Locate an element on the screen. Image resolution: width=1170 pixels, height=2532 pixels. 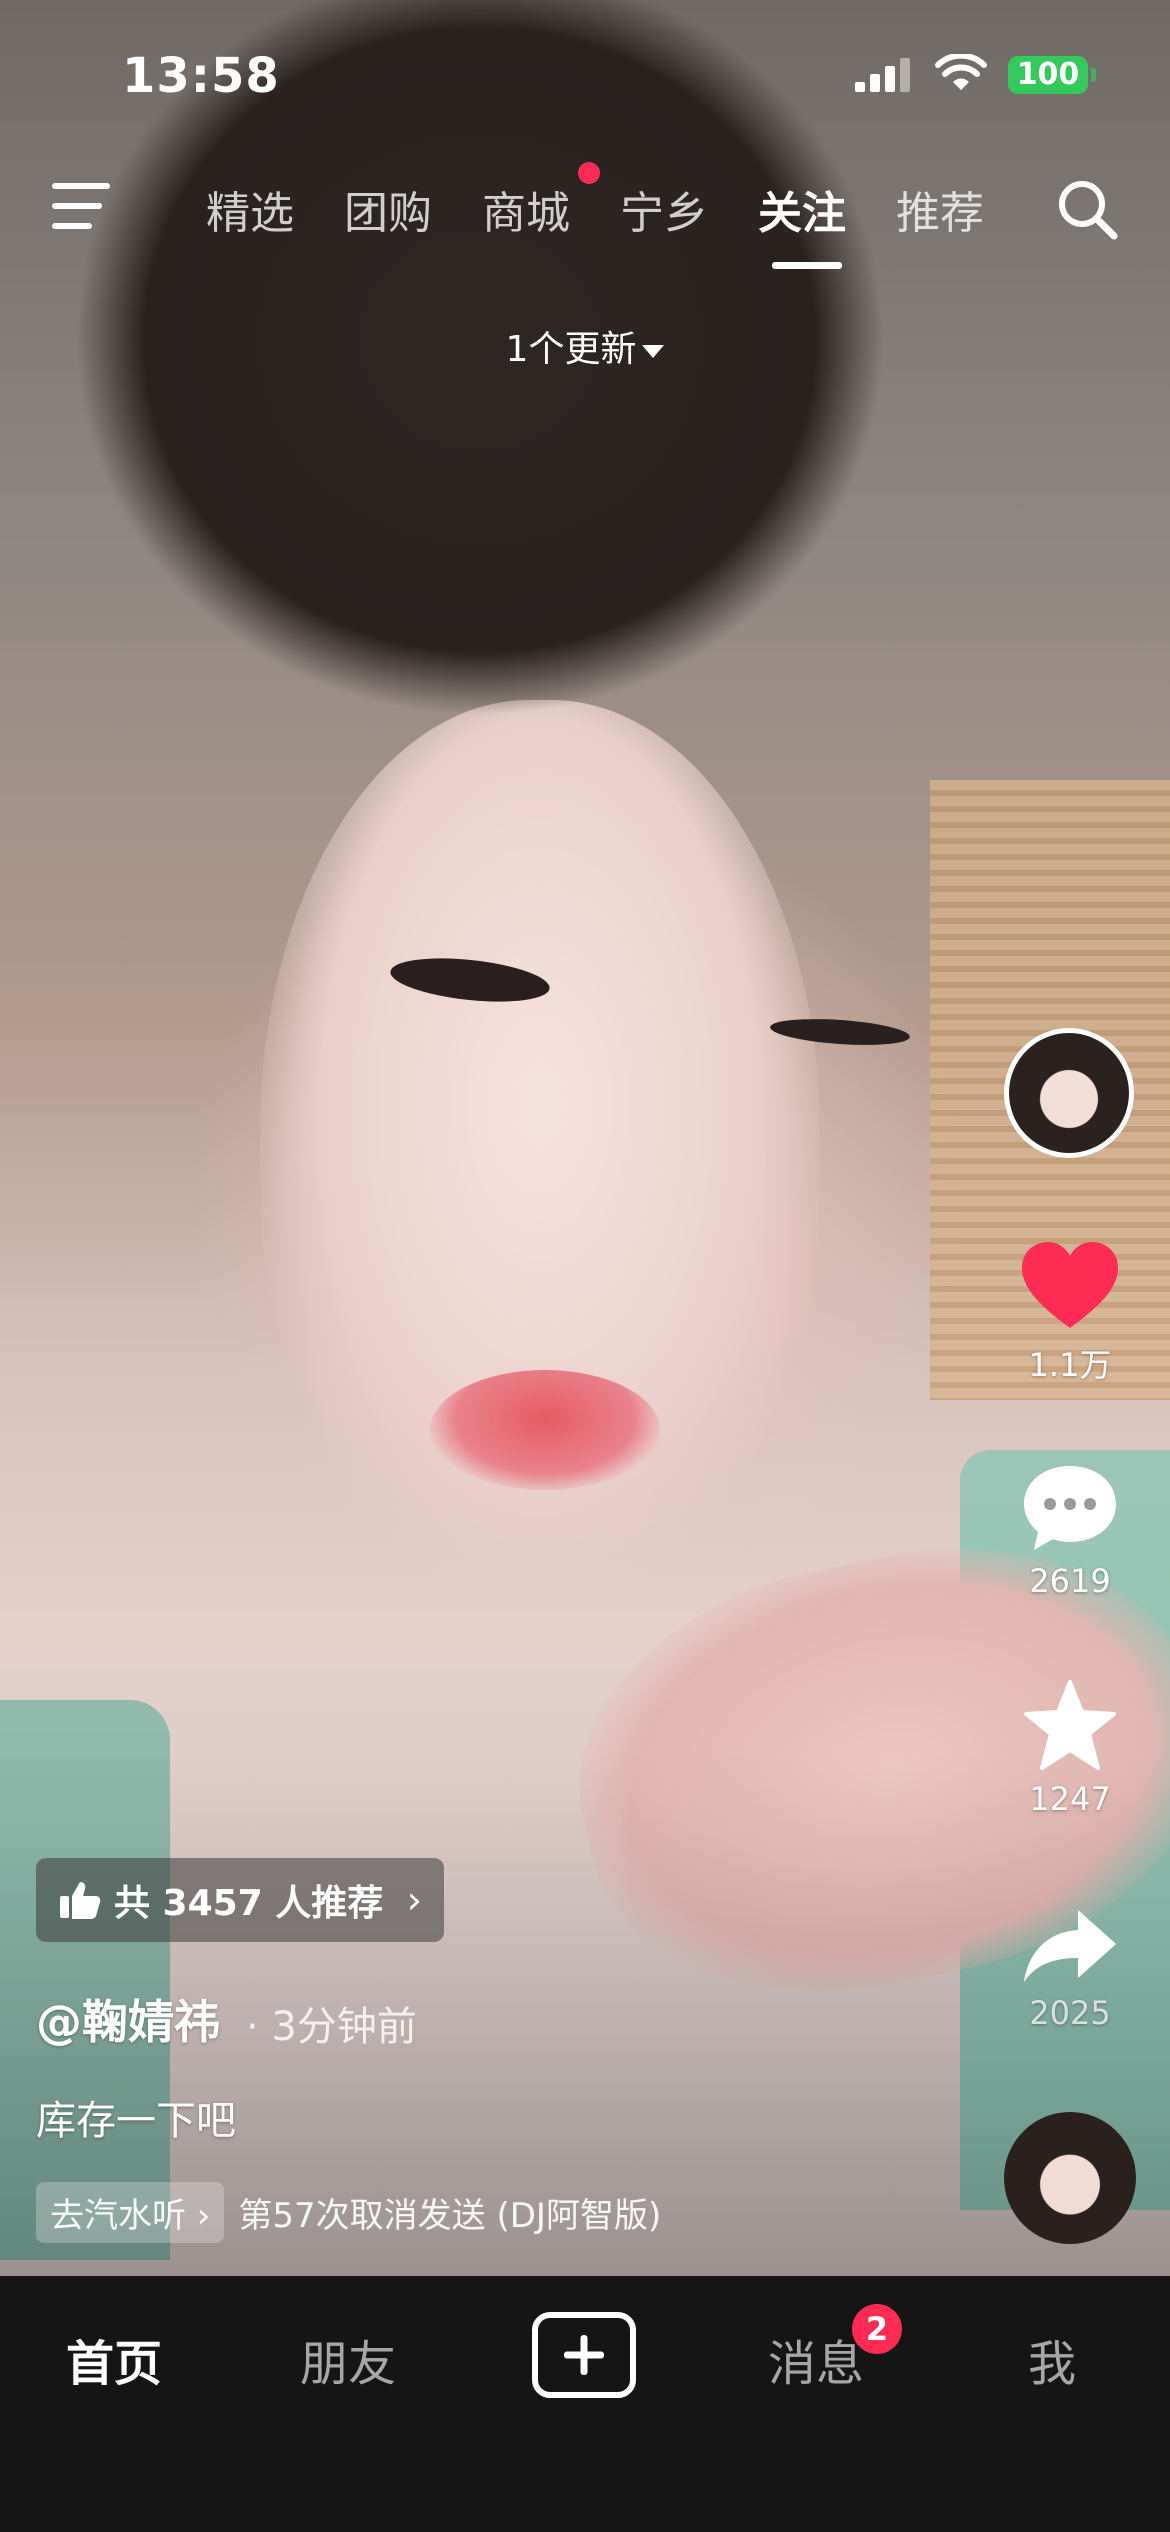
tab-featured: 精选 is located at coordinates (250, 209).